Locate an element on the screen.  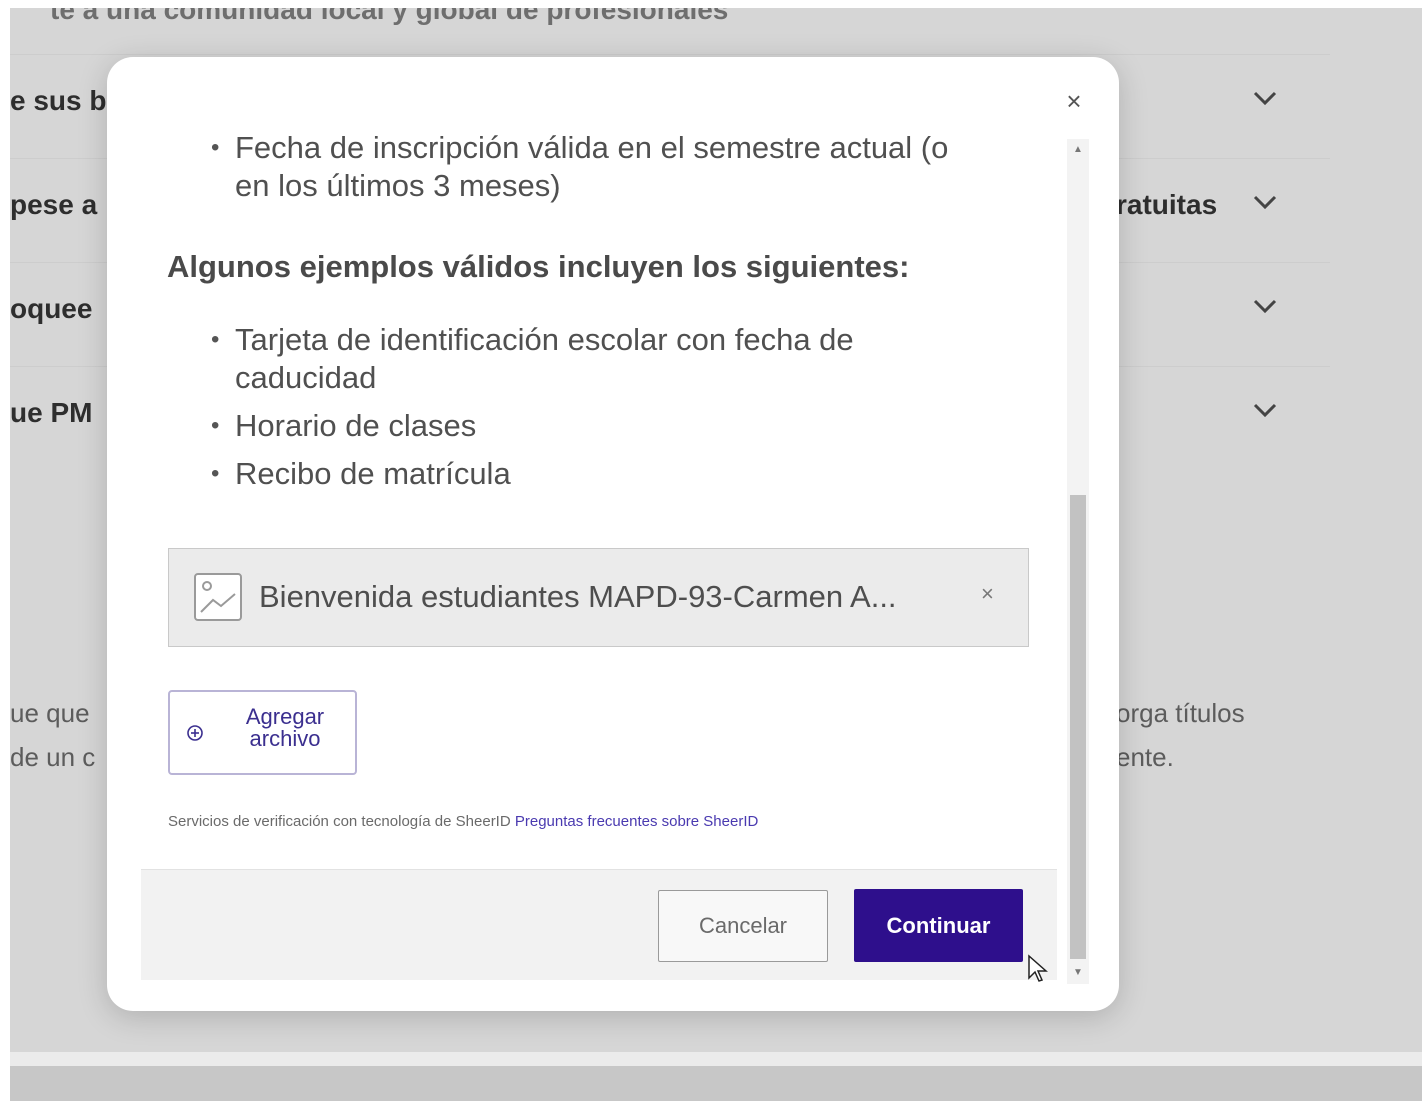
accordion-row-title: ue PM is located at coordinates (51, 412).